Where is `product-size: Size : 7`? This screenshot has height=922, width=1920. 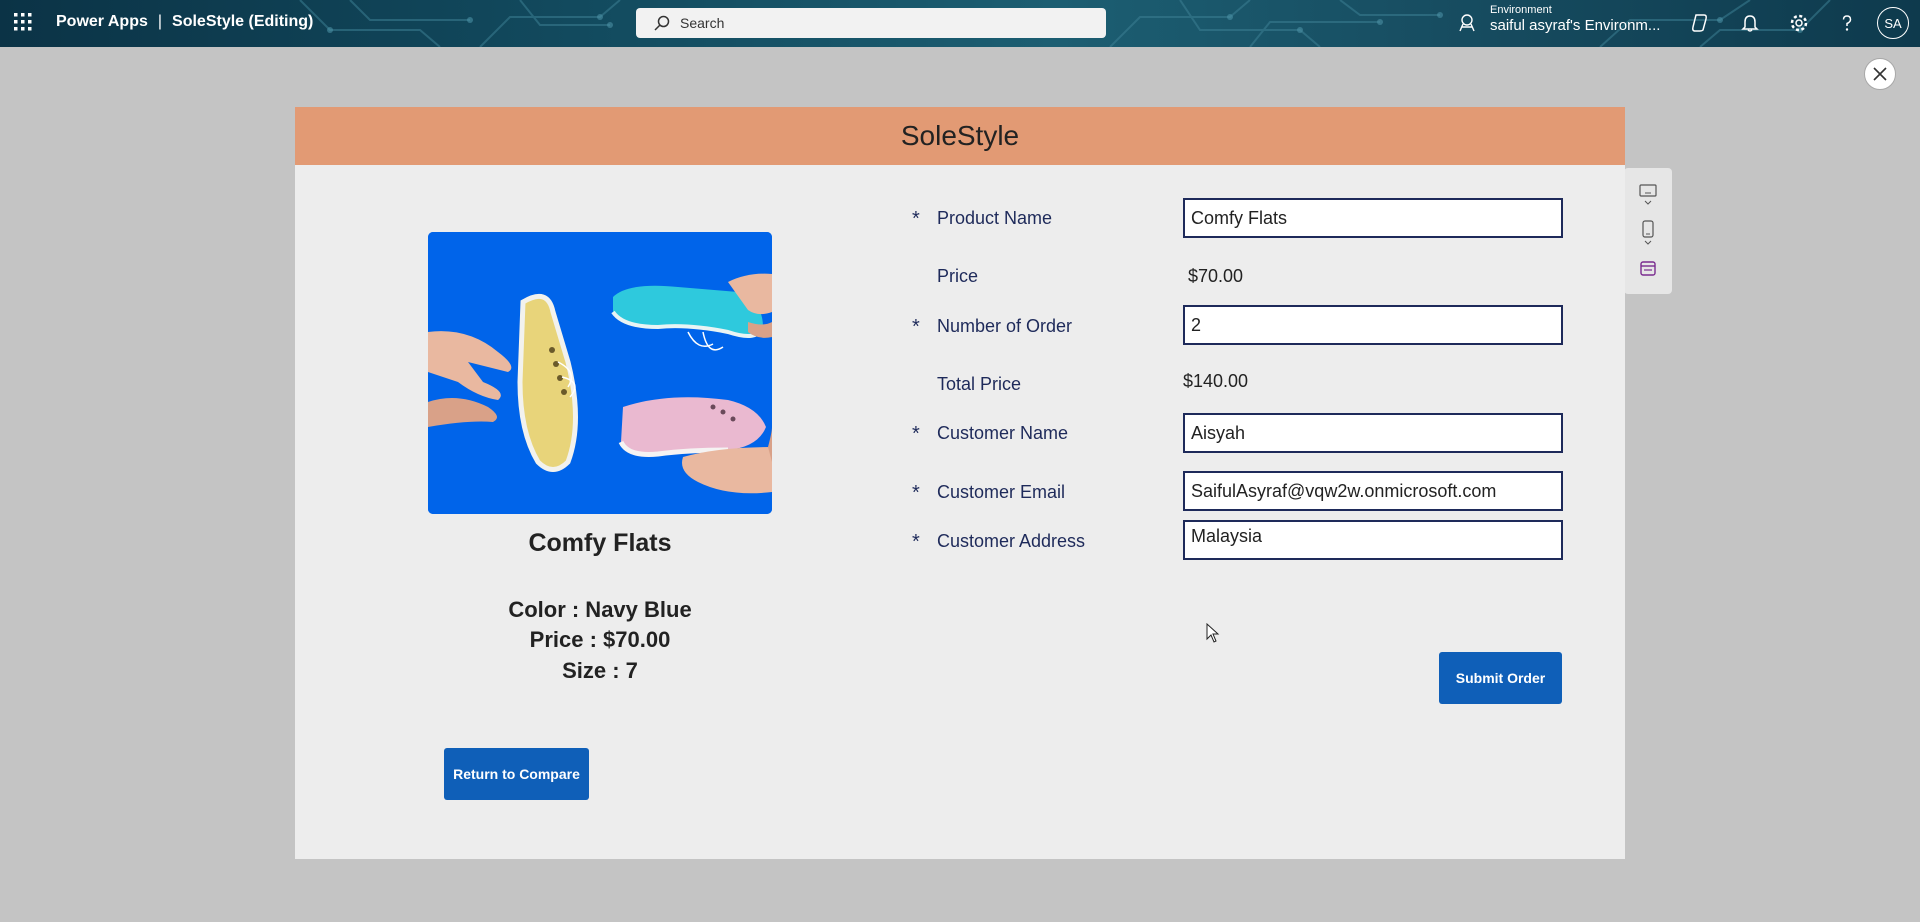
product-size: Size : 7 is located at coordinates (600, 670).